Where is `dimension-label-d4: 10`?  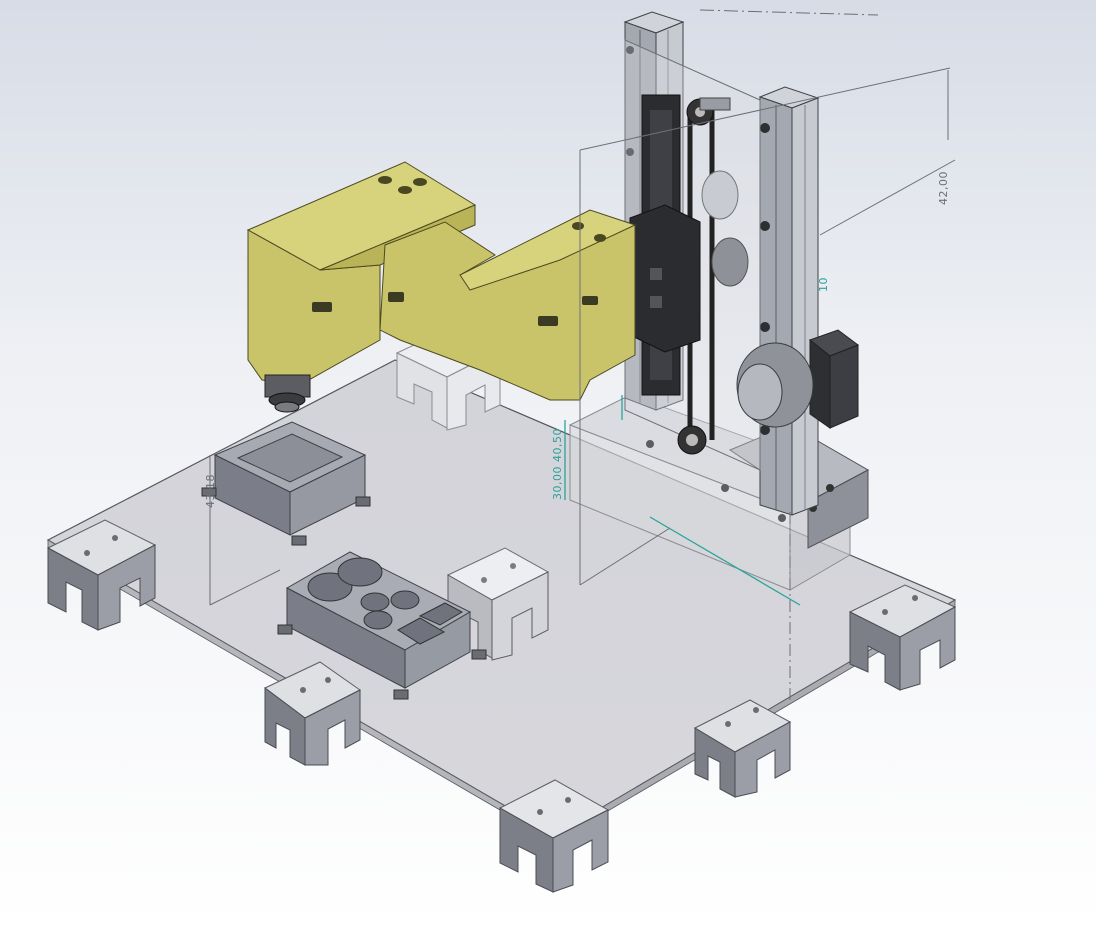
dimension-label-d4: 10 is located at coordinates (823, 284).